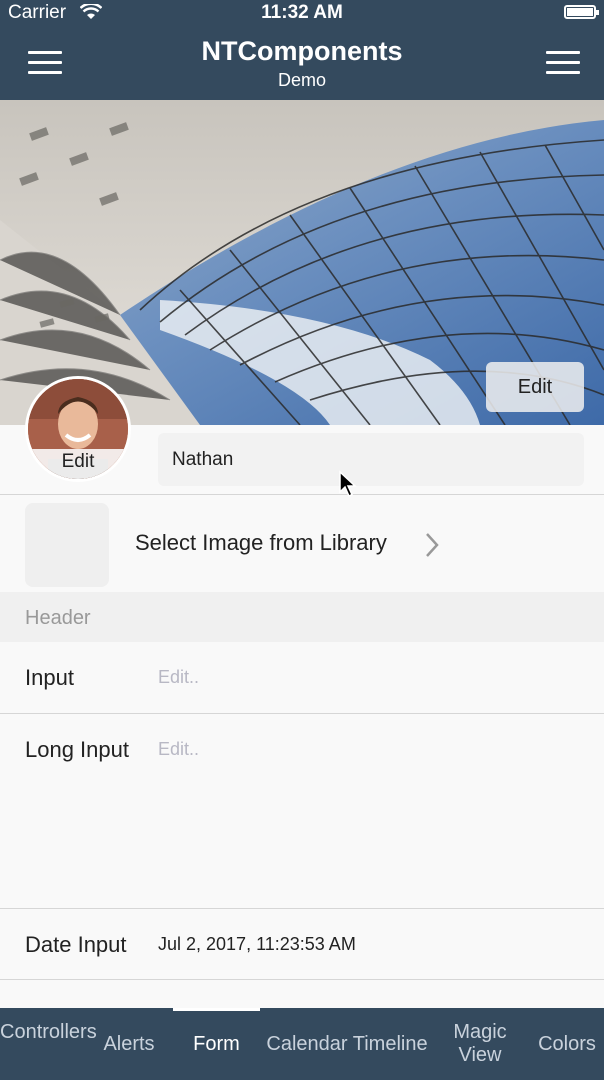 The width and height of the screenshot is (604, 1080). Describe the element at coordinates (347, 1044) in the screenshot. I see `tab-calendar-timeline: Calendar Timeline` at that location.